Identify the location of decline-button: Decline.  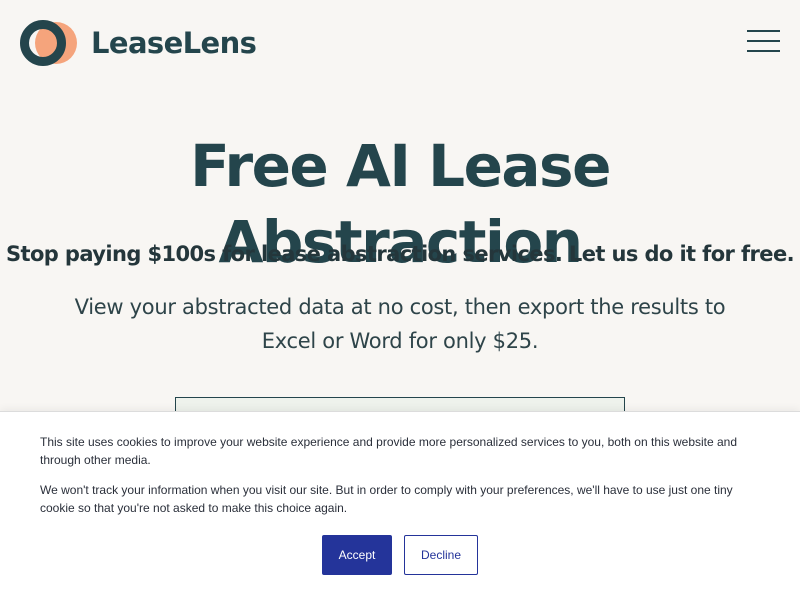
(441, 555).